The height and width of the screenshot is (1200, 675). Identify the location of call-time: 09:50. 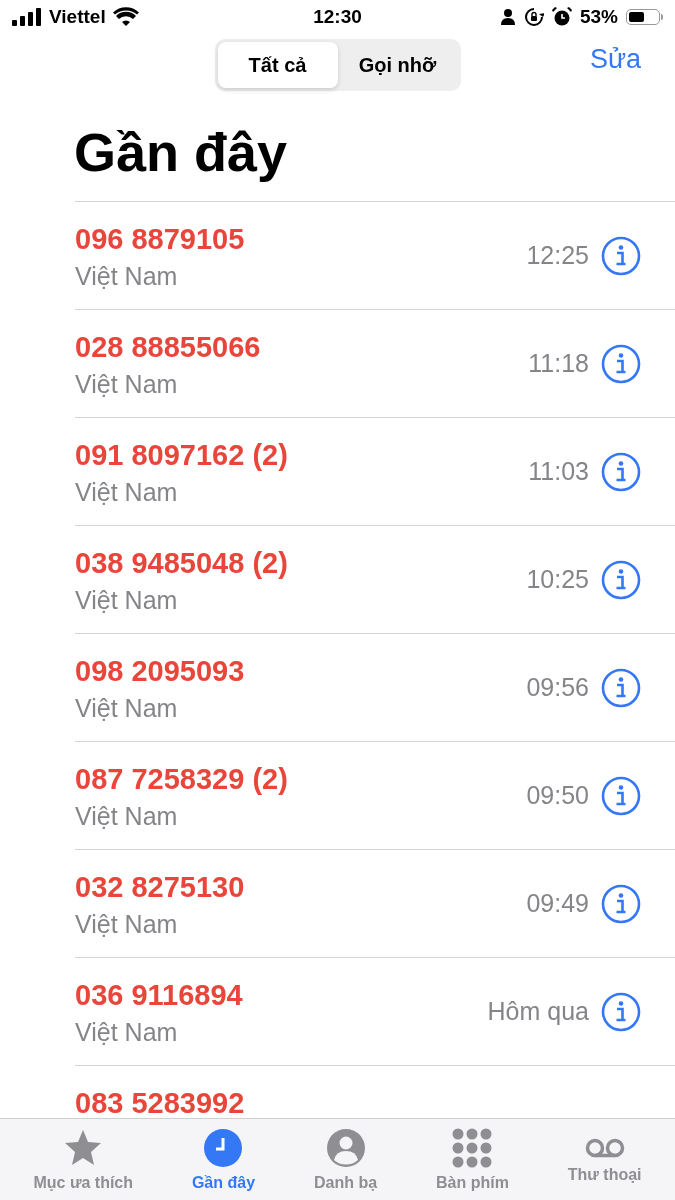
(557, 795).